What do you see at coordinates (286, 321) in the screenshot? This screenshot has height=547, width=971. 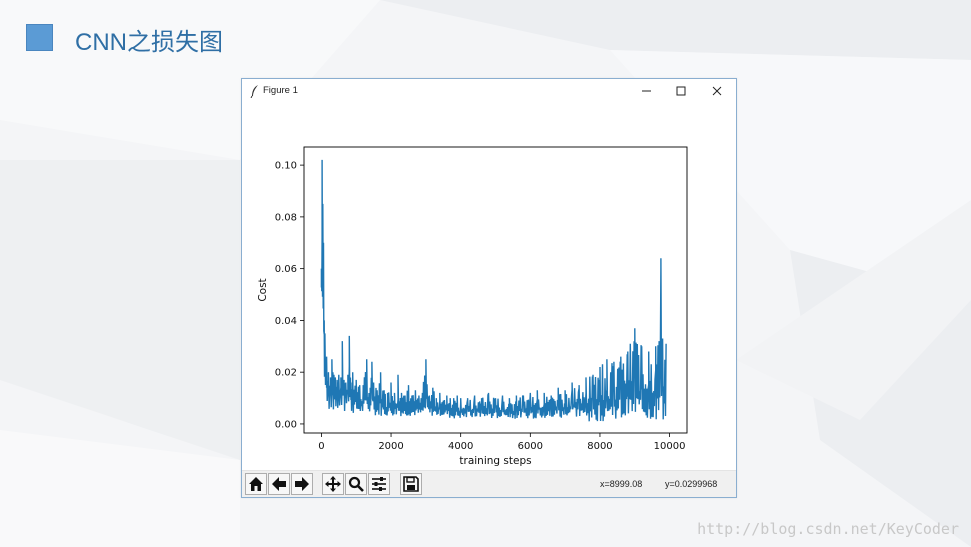 I see `y-tick-label: 0.04` at bounding box center [286, 321].